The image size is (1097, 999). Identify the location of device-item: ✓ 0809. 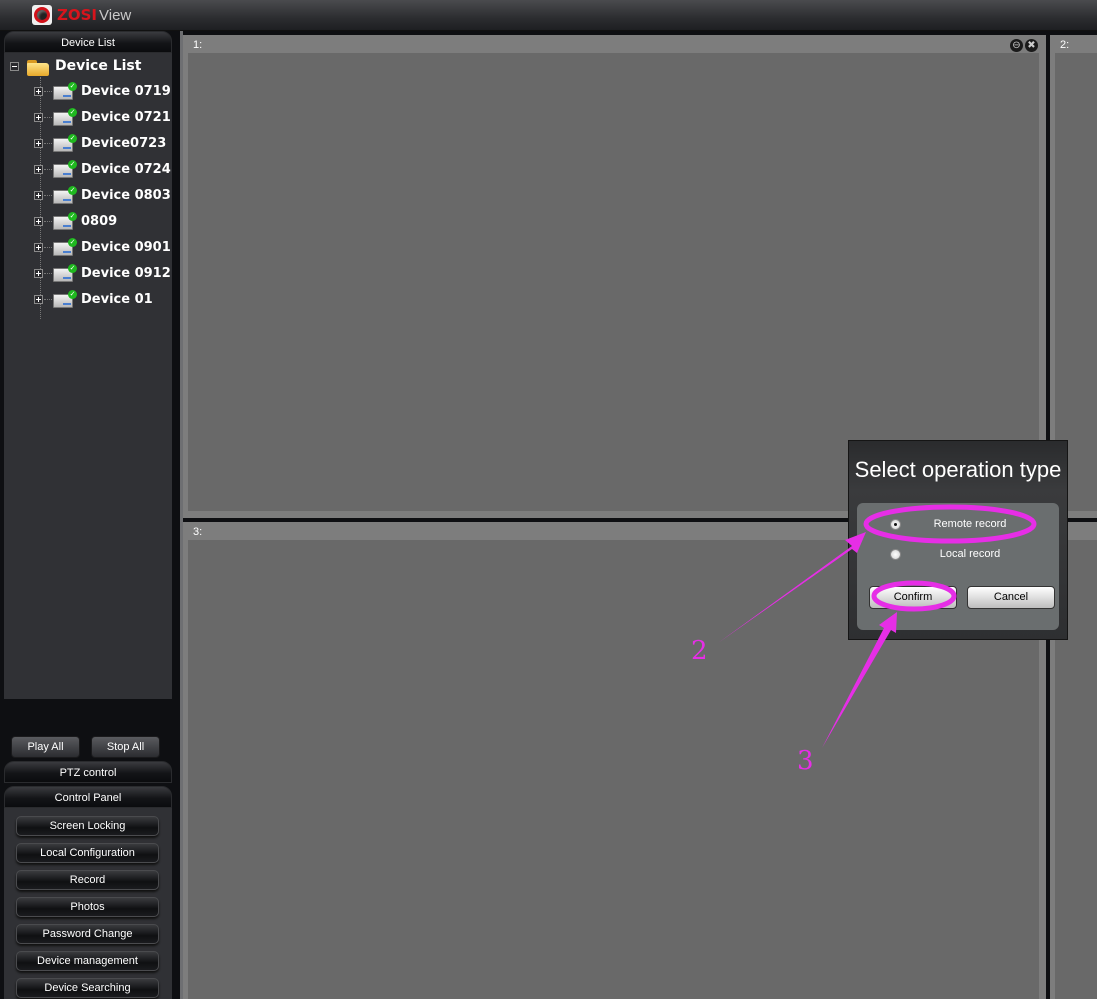
(75, 221).